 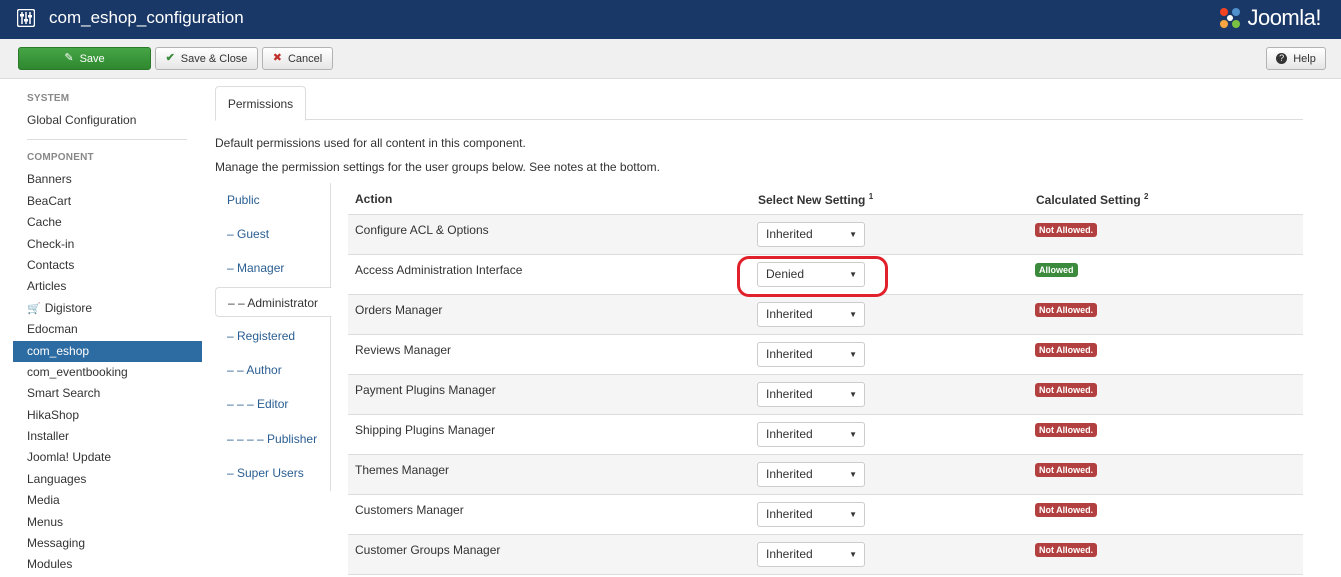 I want to click on action-label: Configure ACL & Options, so click(x=422, y=230).